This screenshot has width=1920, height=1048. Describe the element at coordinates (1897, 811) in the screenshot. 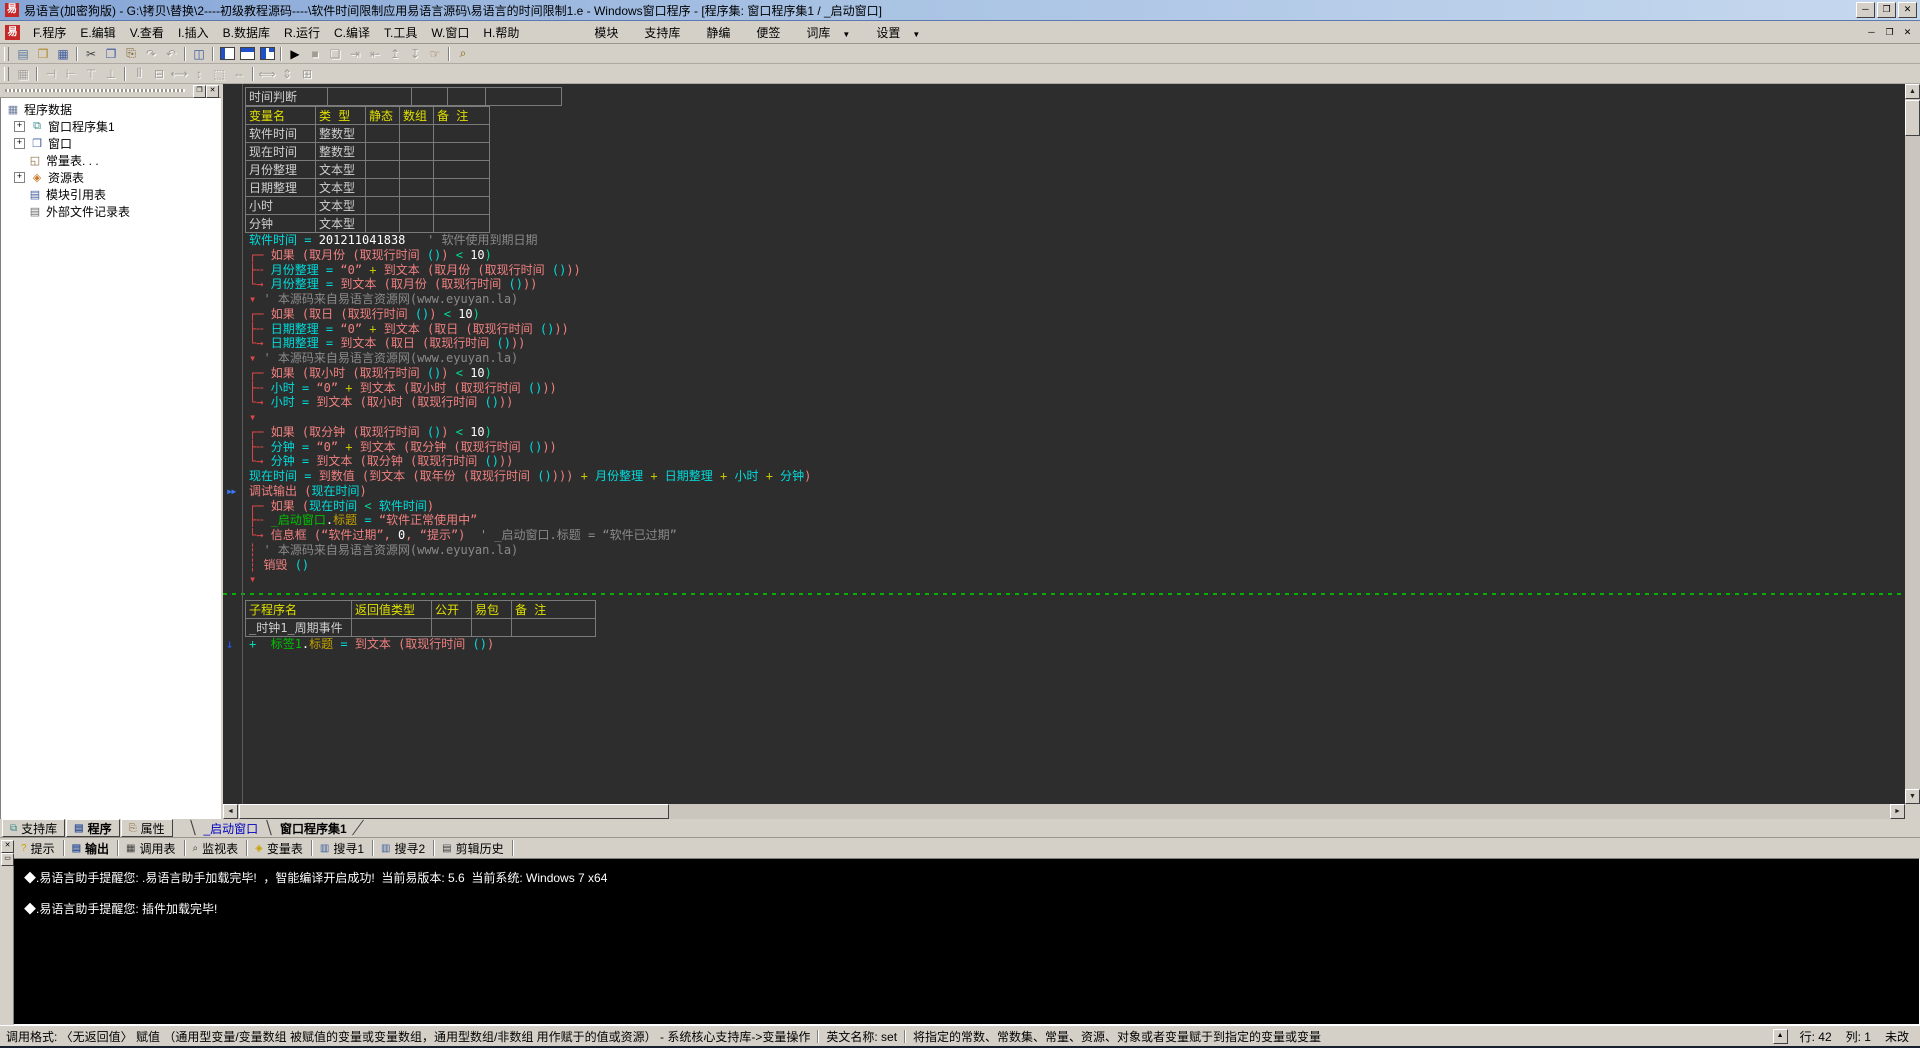

I see `scroll-right-button: ►` at that location.